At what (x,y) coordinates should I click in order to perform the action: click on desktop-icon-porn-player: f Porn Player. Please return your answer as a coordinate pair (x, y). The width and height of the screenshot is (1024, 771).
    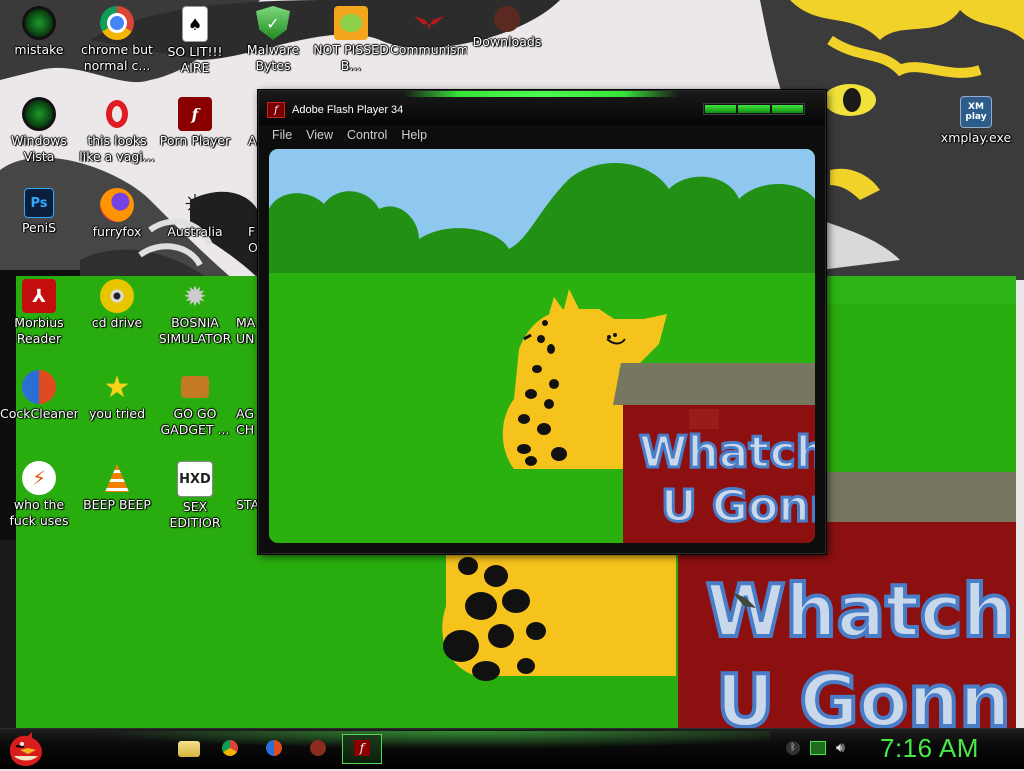
    Looking at the image, I should click on (195, 123).